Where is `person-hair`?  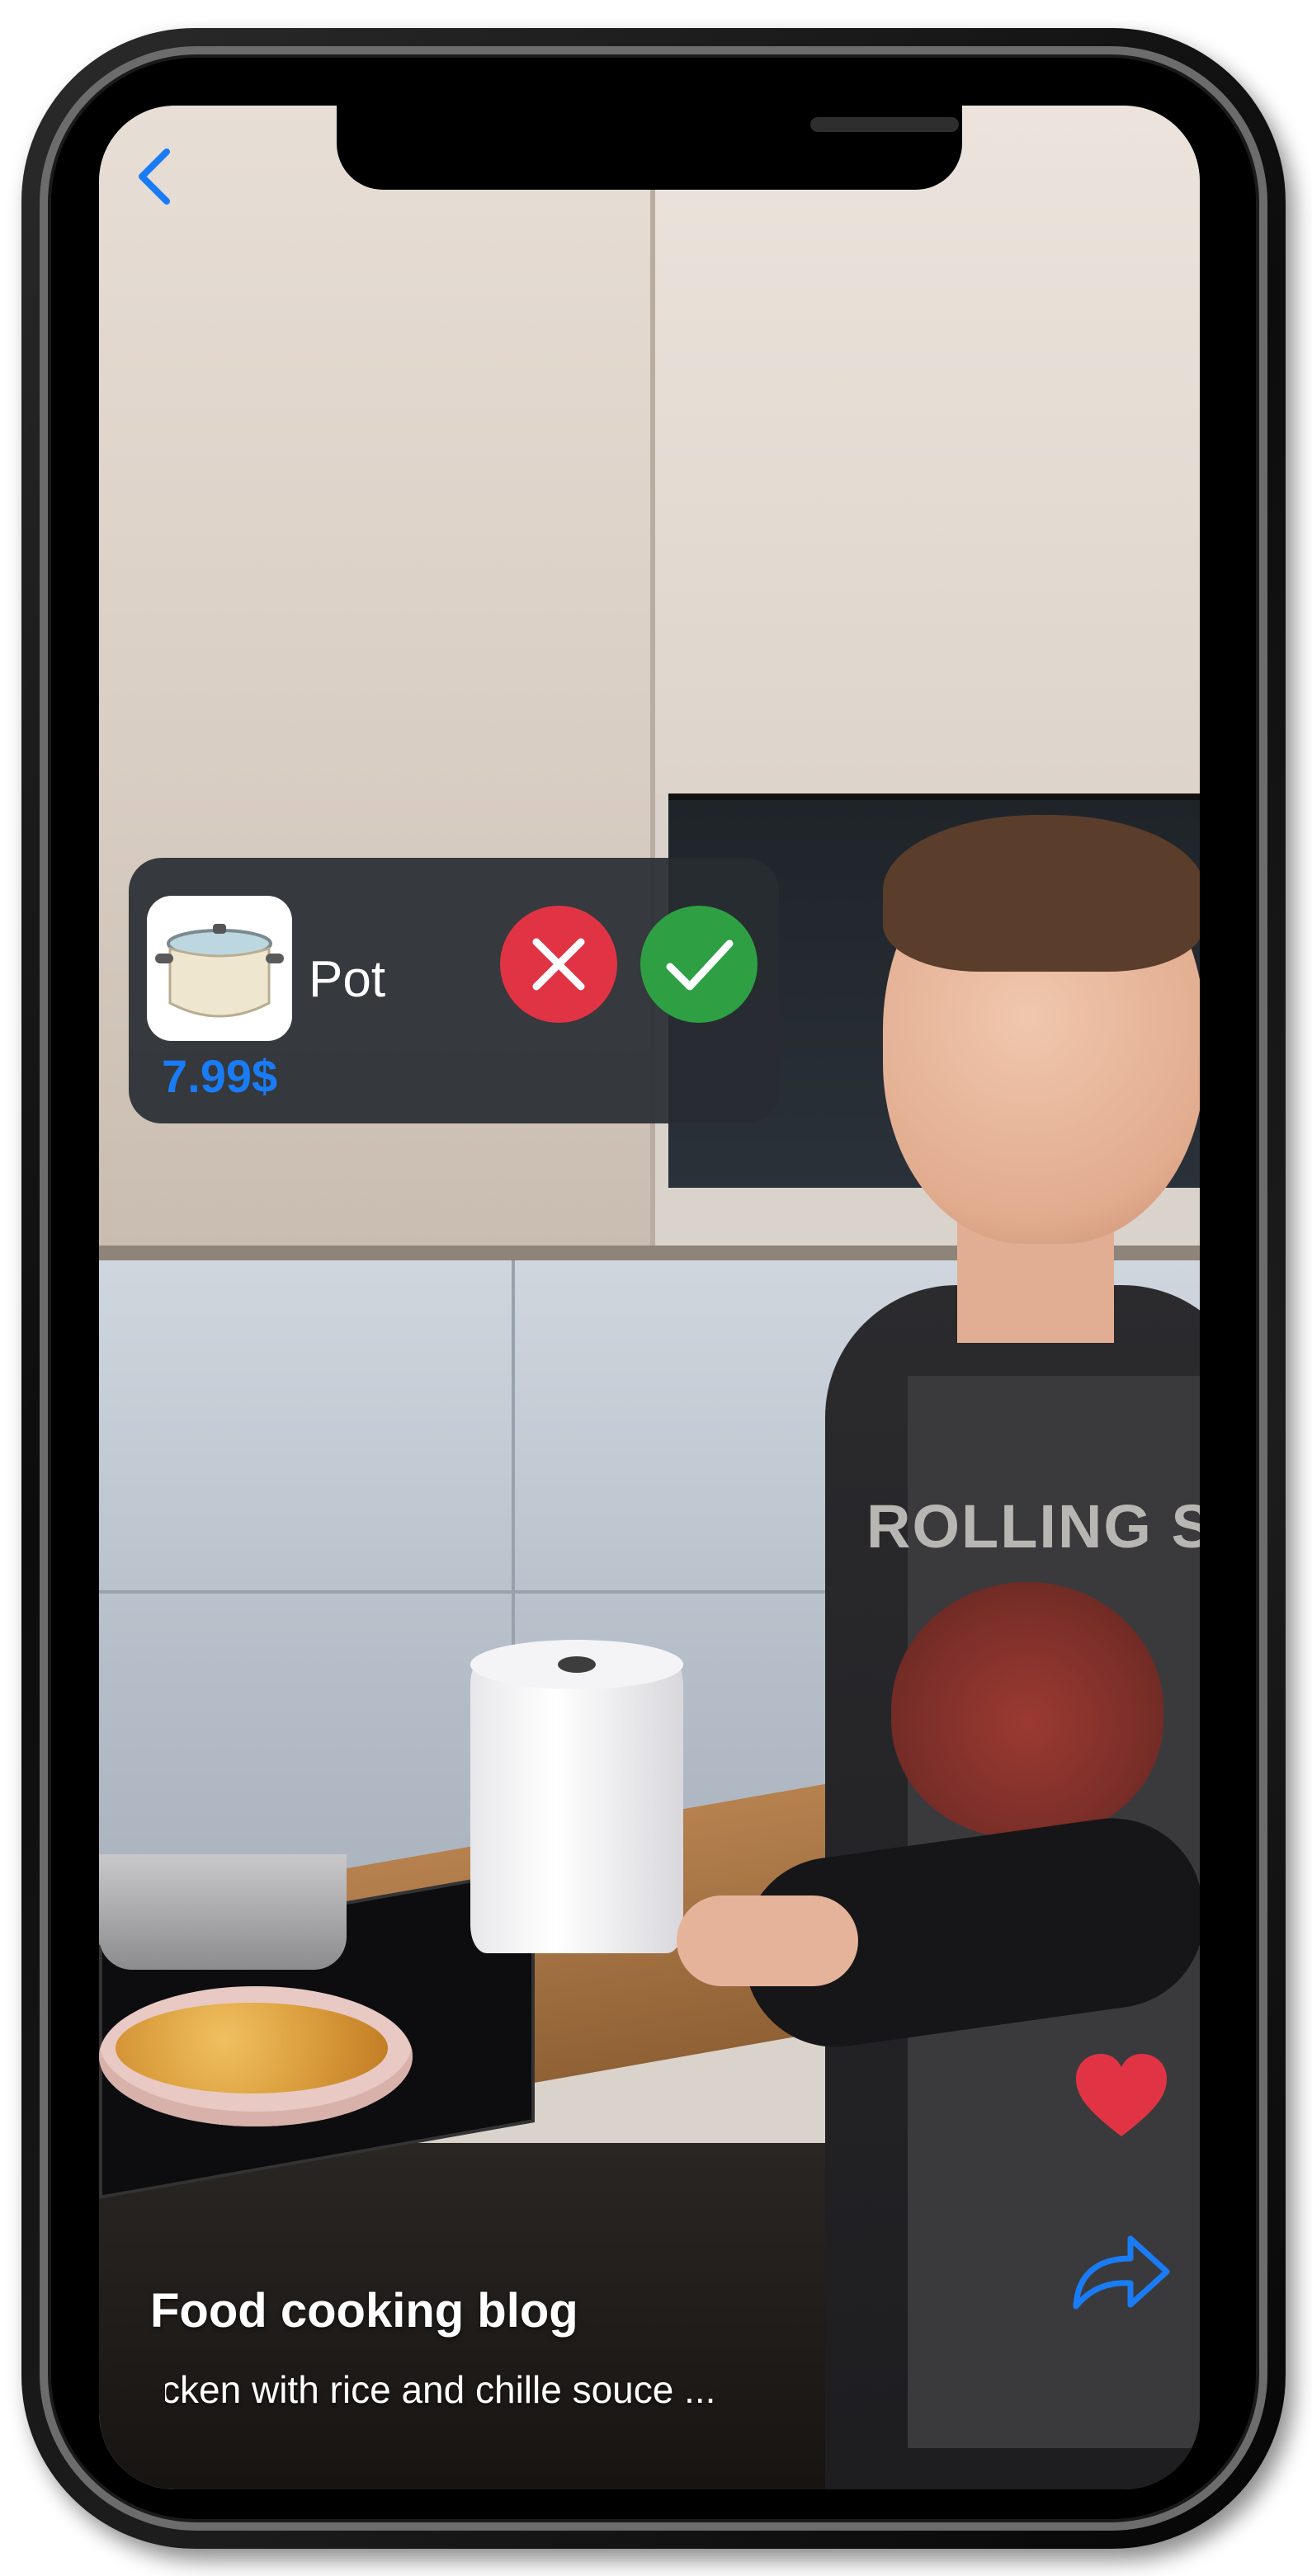
person-hair is located at coordinates (1042, 893).